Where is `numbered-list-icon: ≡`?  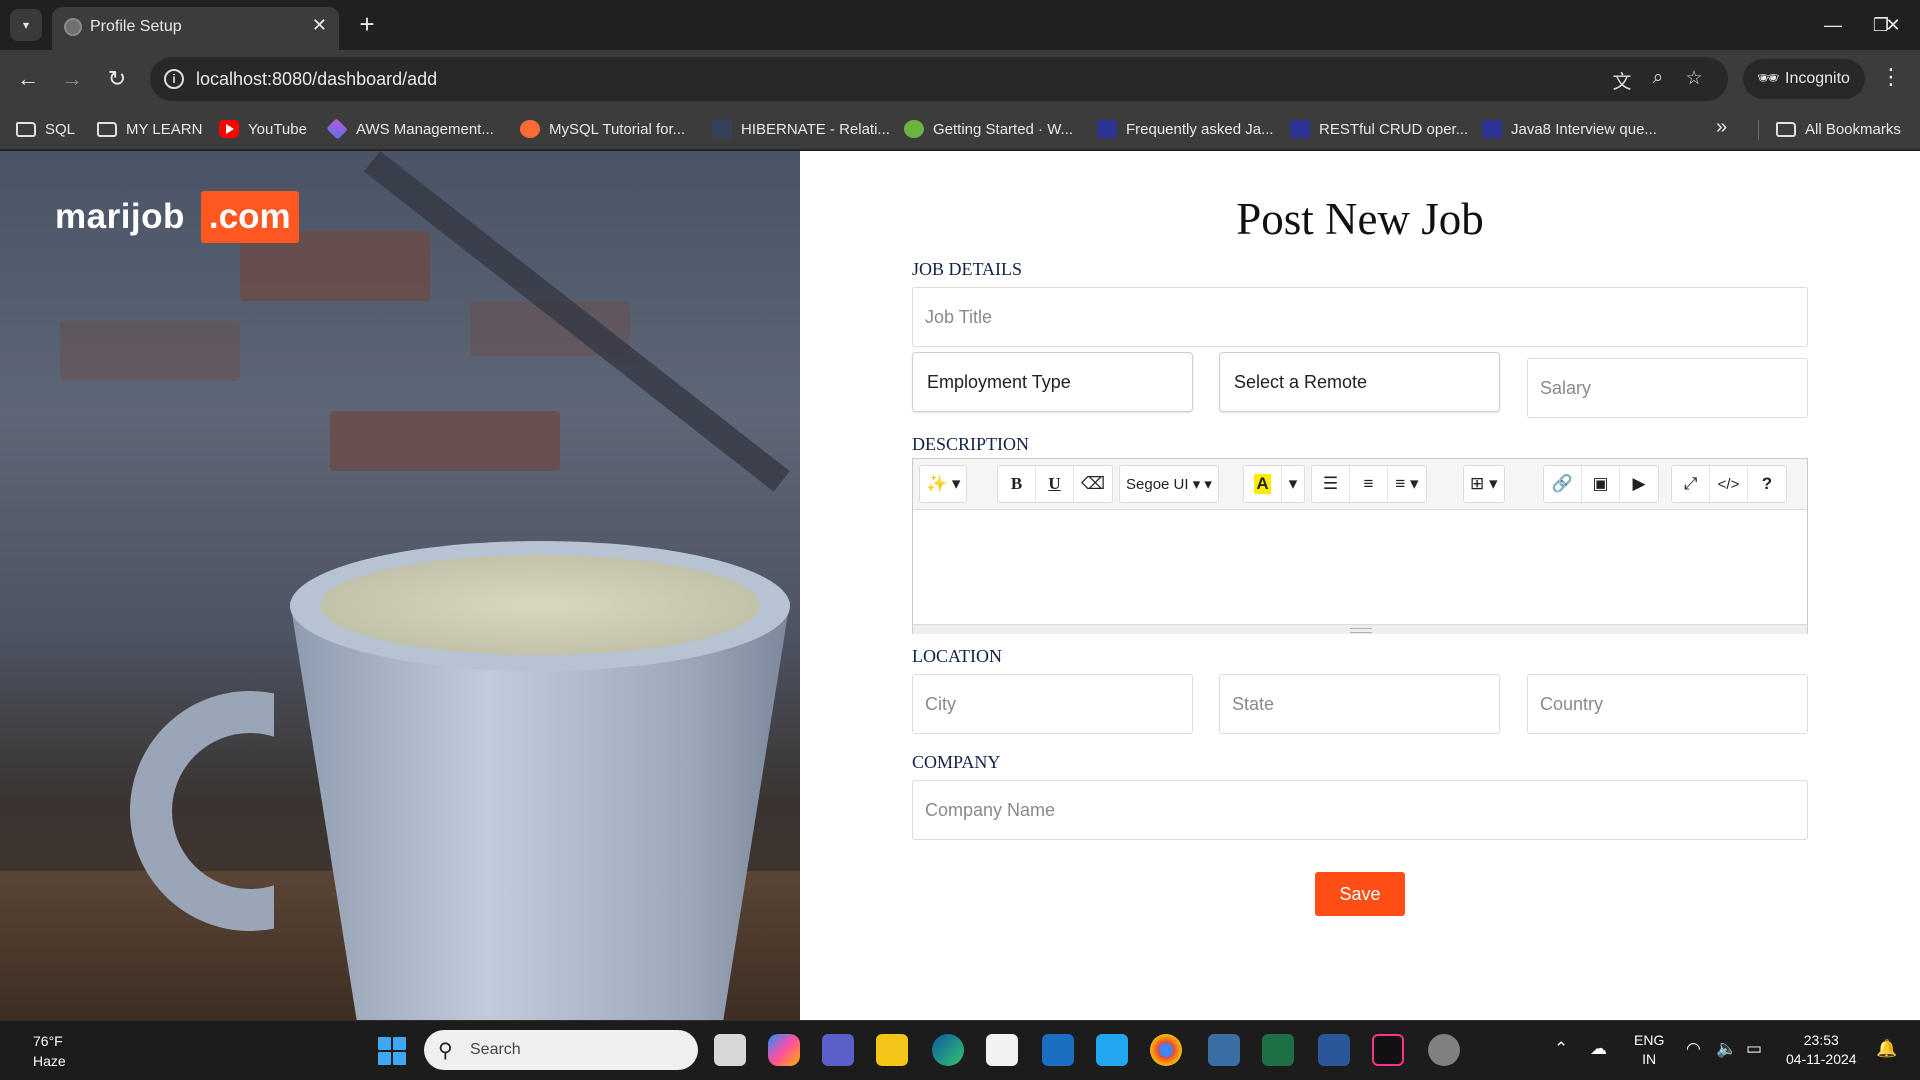 numbered-list-icon: ≡ is located at coordinates (1369, 484).